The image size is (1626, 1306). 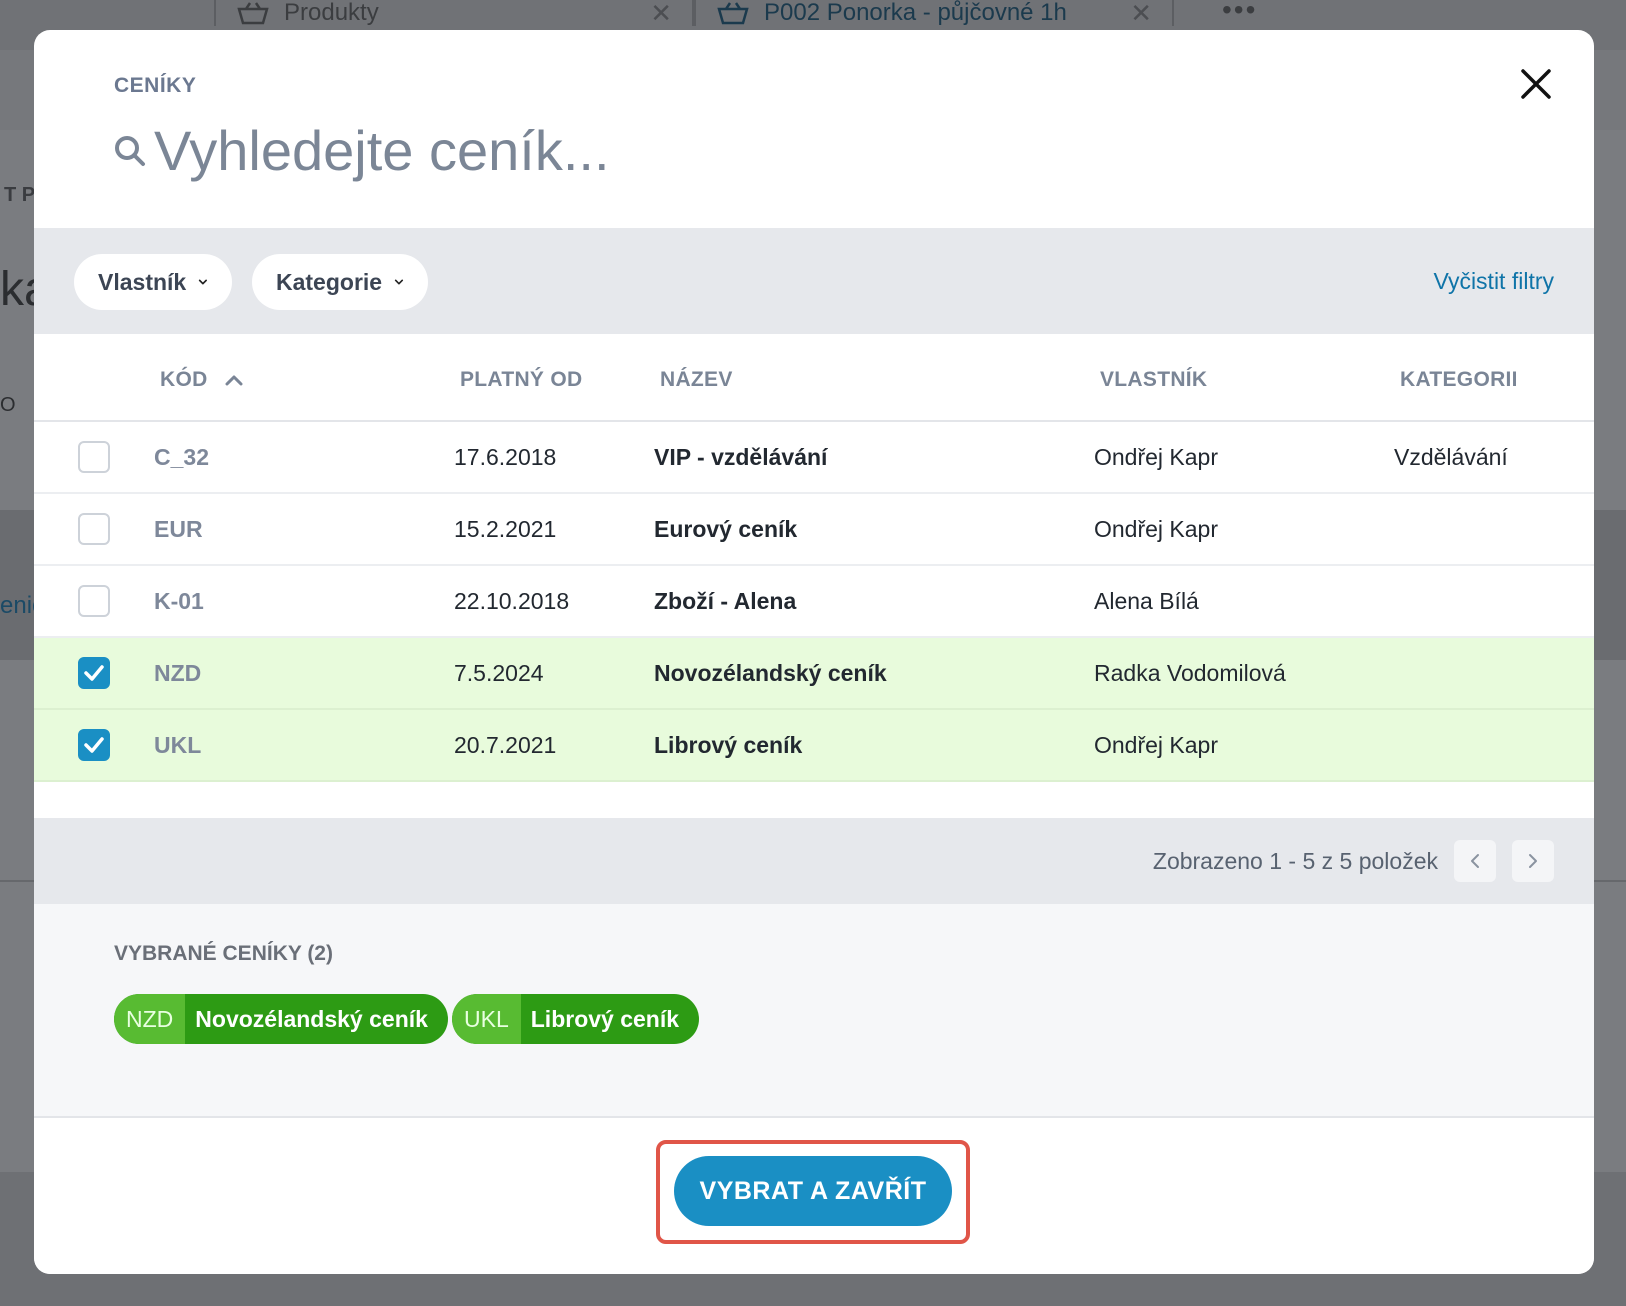 I want to click on table-row: EUR 15.2.2021 Eurový ceník Ondřej Kapr, so click(x=814, y=530).